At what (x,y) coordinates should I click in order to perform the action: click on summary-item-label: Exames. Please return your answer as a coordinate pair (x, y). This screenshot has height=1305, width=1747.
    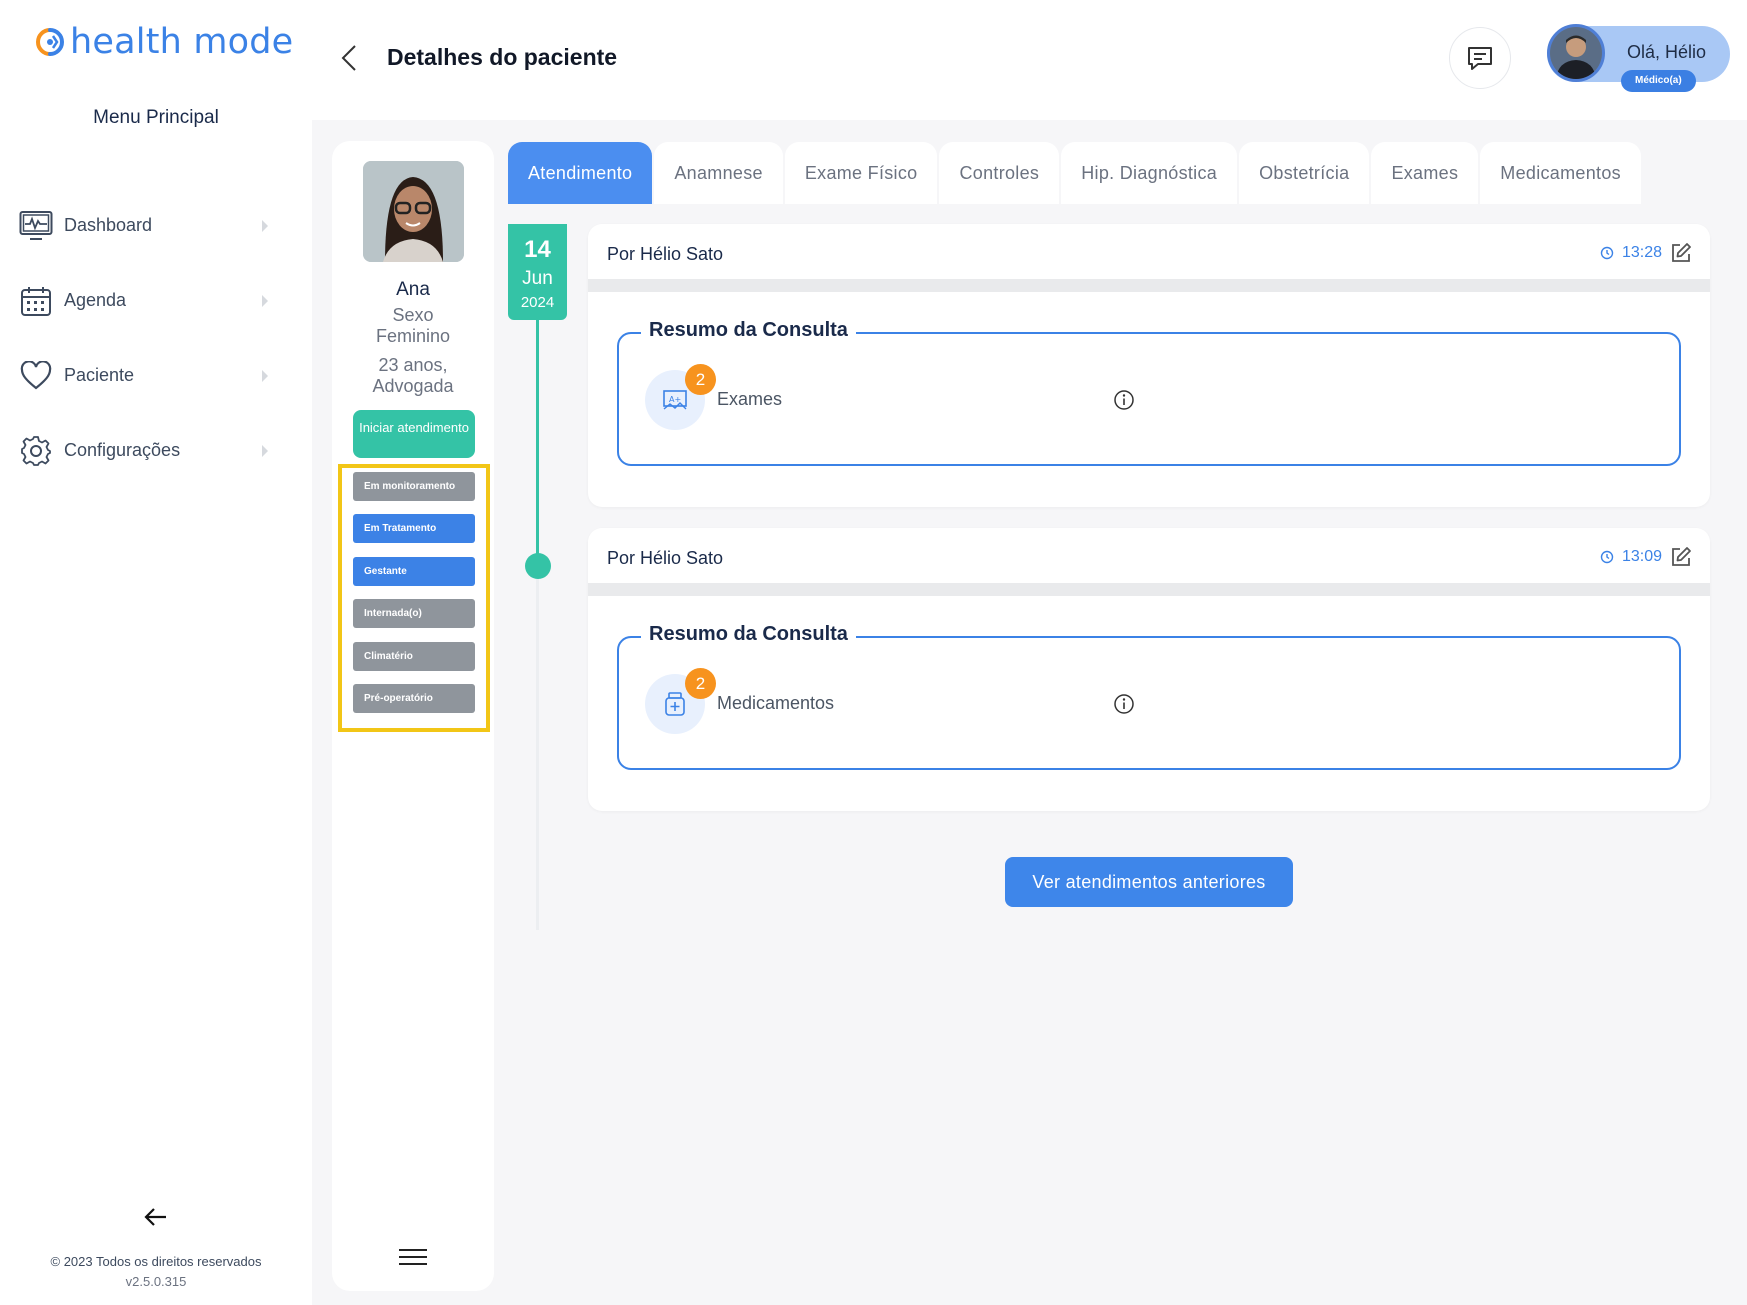
    Looking at the image, I should click on (749, 399).